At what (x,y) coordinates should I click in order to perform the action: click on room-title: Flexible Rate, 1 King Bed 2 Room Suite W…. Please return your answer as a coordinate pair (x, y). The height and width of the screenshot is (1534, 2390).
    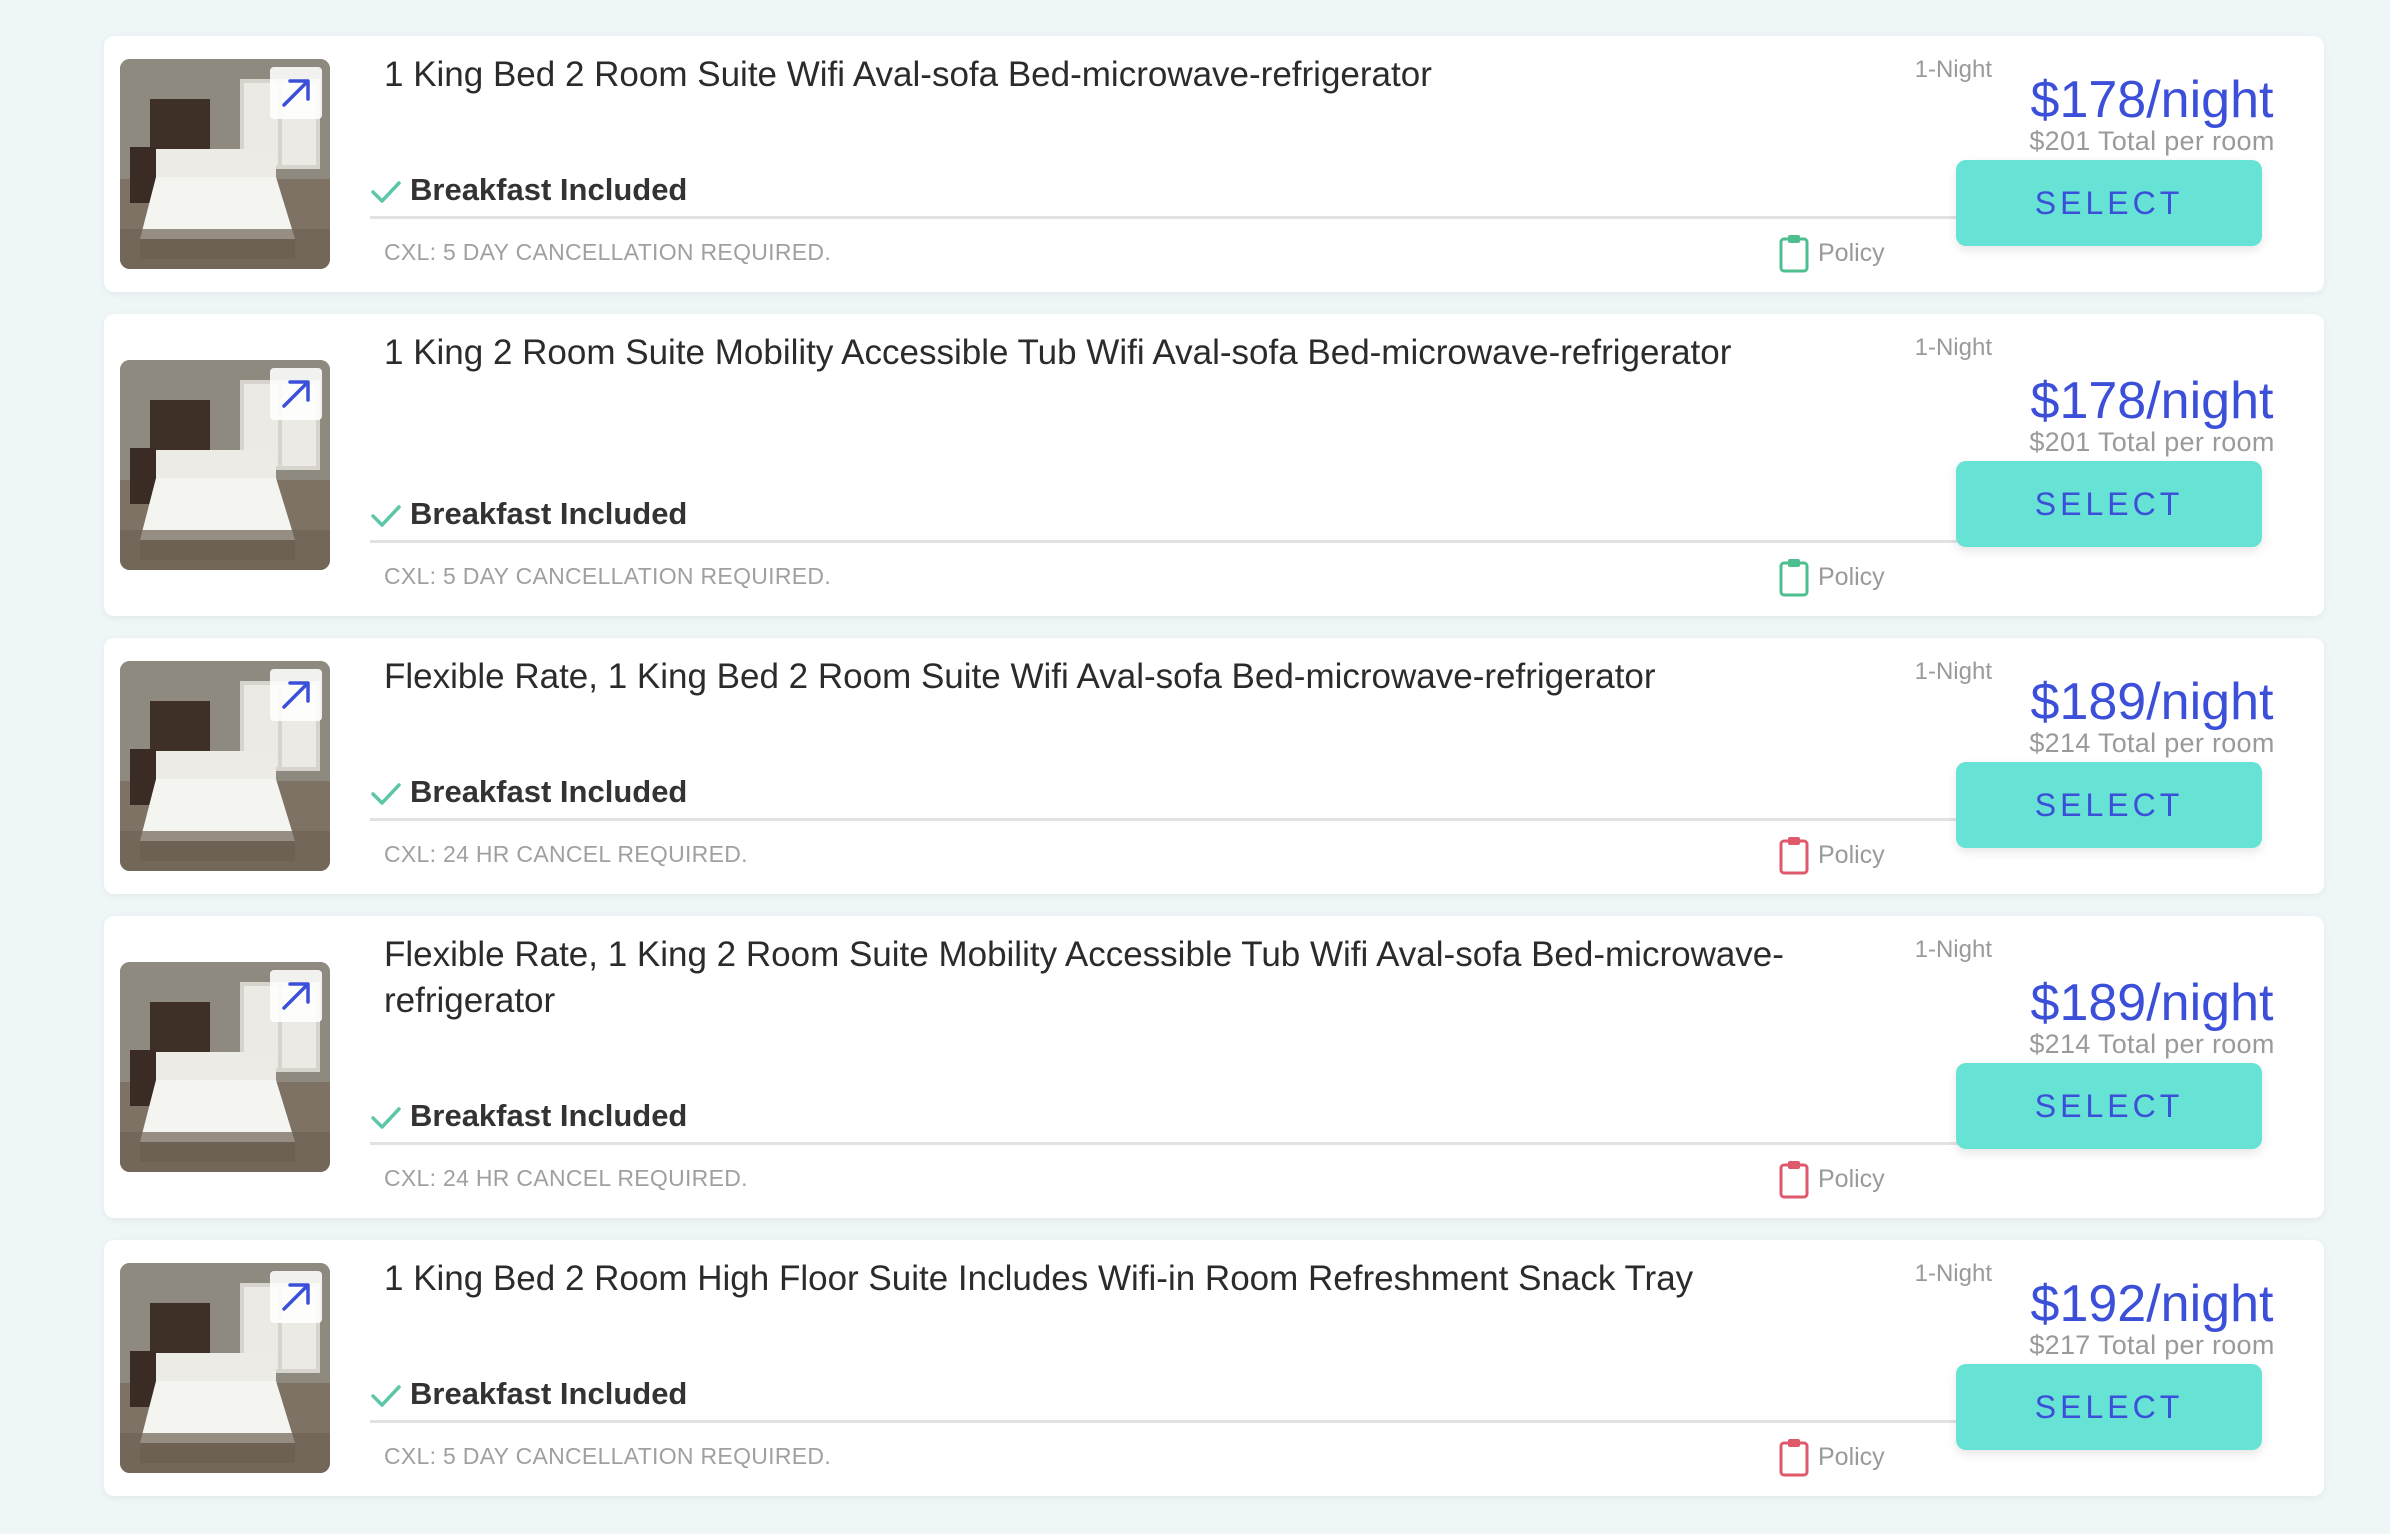
    Looking at the image, I should click on (1020, 676).